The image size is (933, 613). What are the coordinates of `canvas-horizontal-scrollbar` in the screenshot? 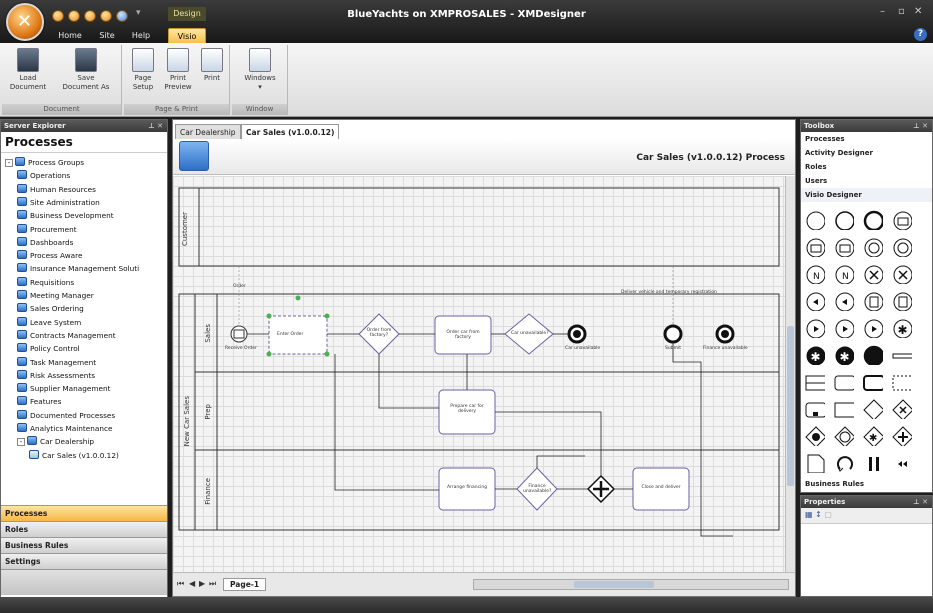 It's located at (631, 584).